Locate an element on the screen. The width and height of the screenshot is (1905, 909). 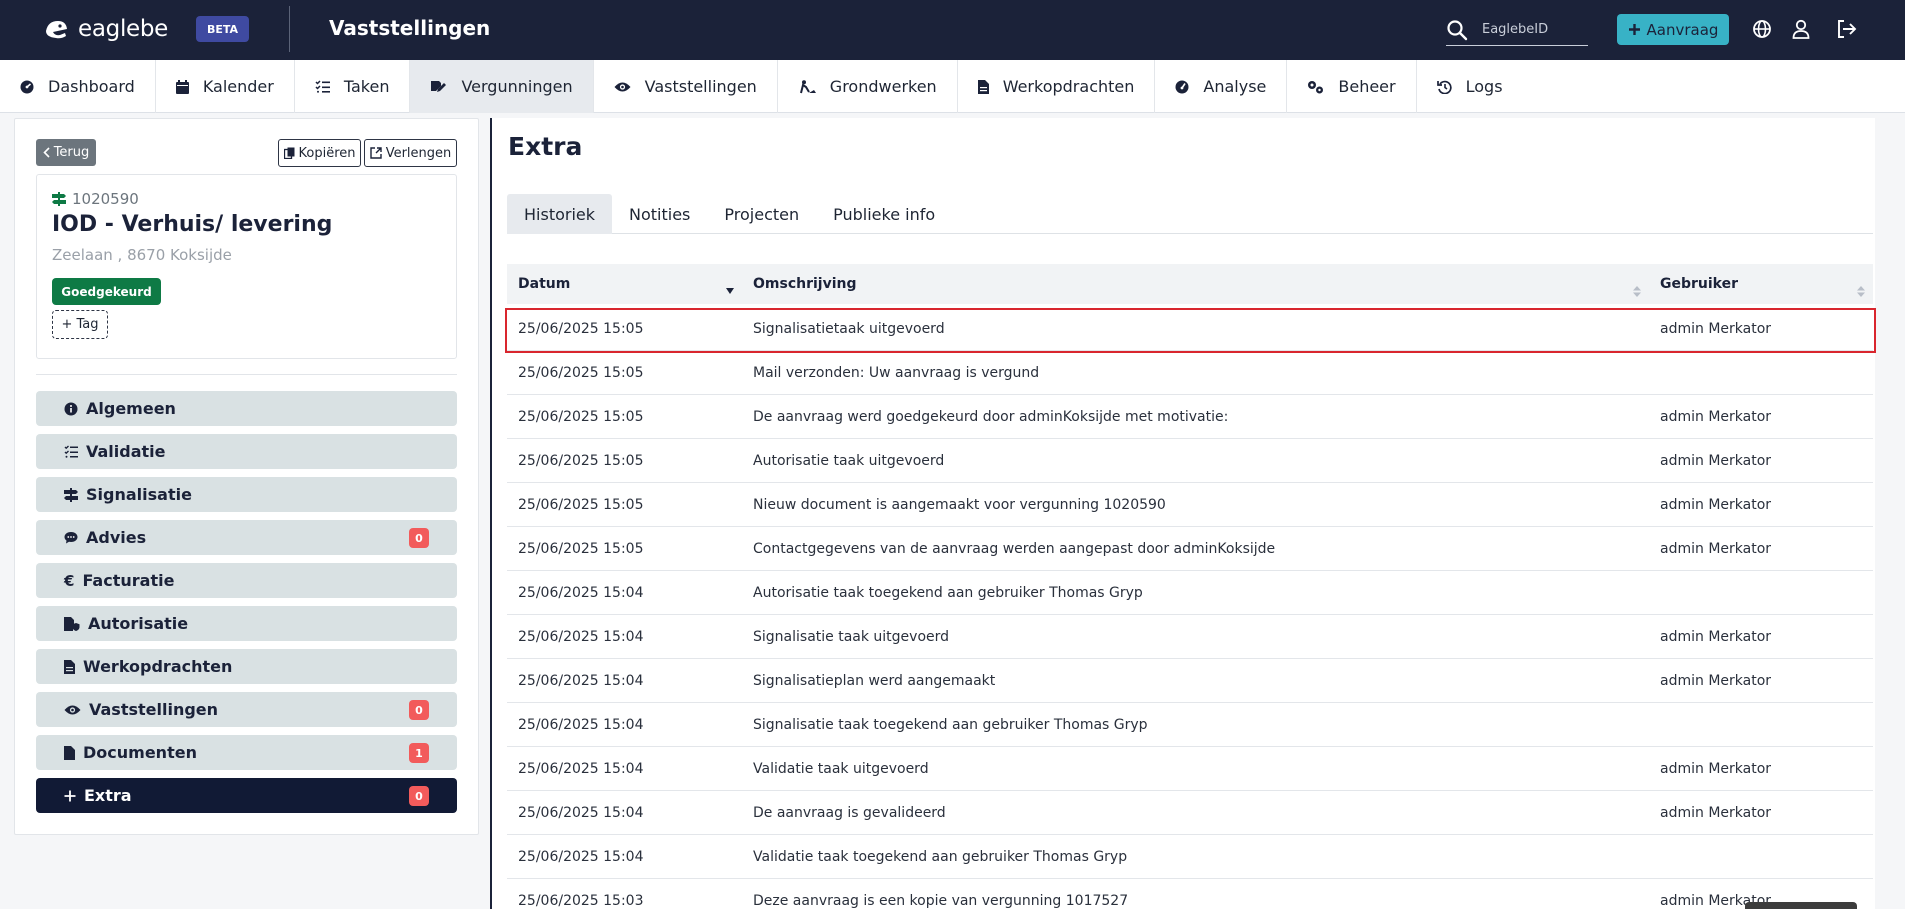
nav-vergunningen: Vergunningen is located at coordinates (502, 86).